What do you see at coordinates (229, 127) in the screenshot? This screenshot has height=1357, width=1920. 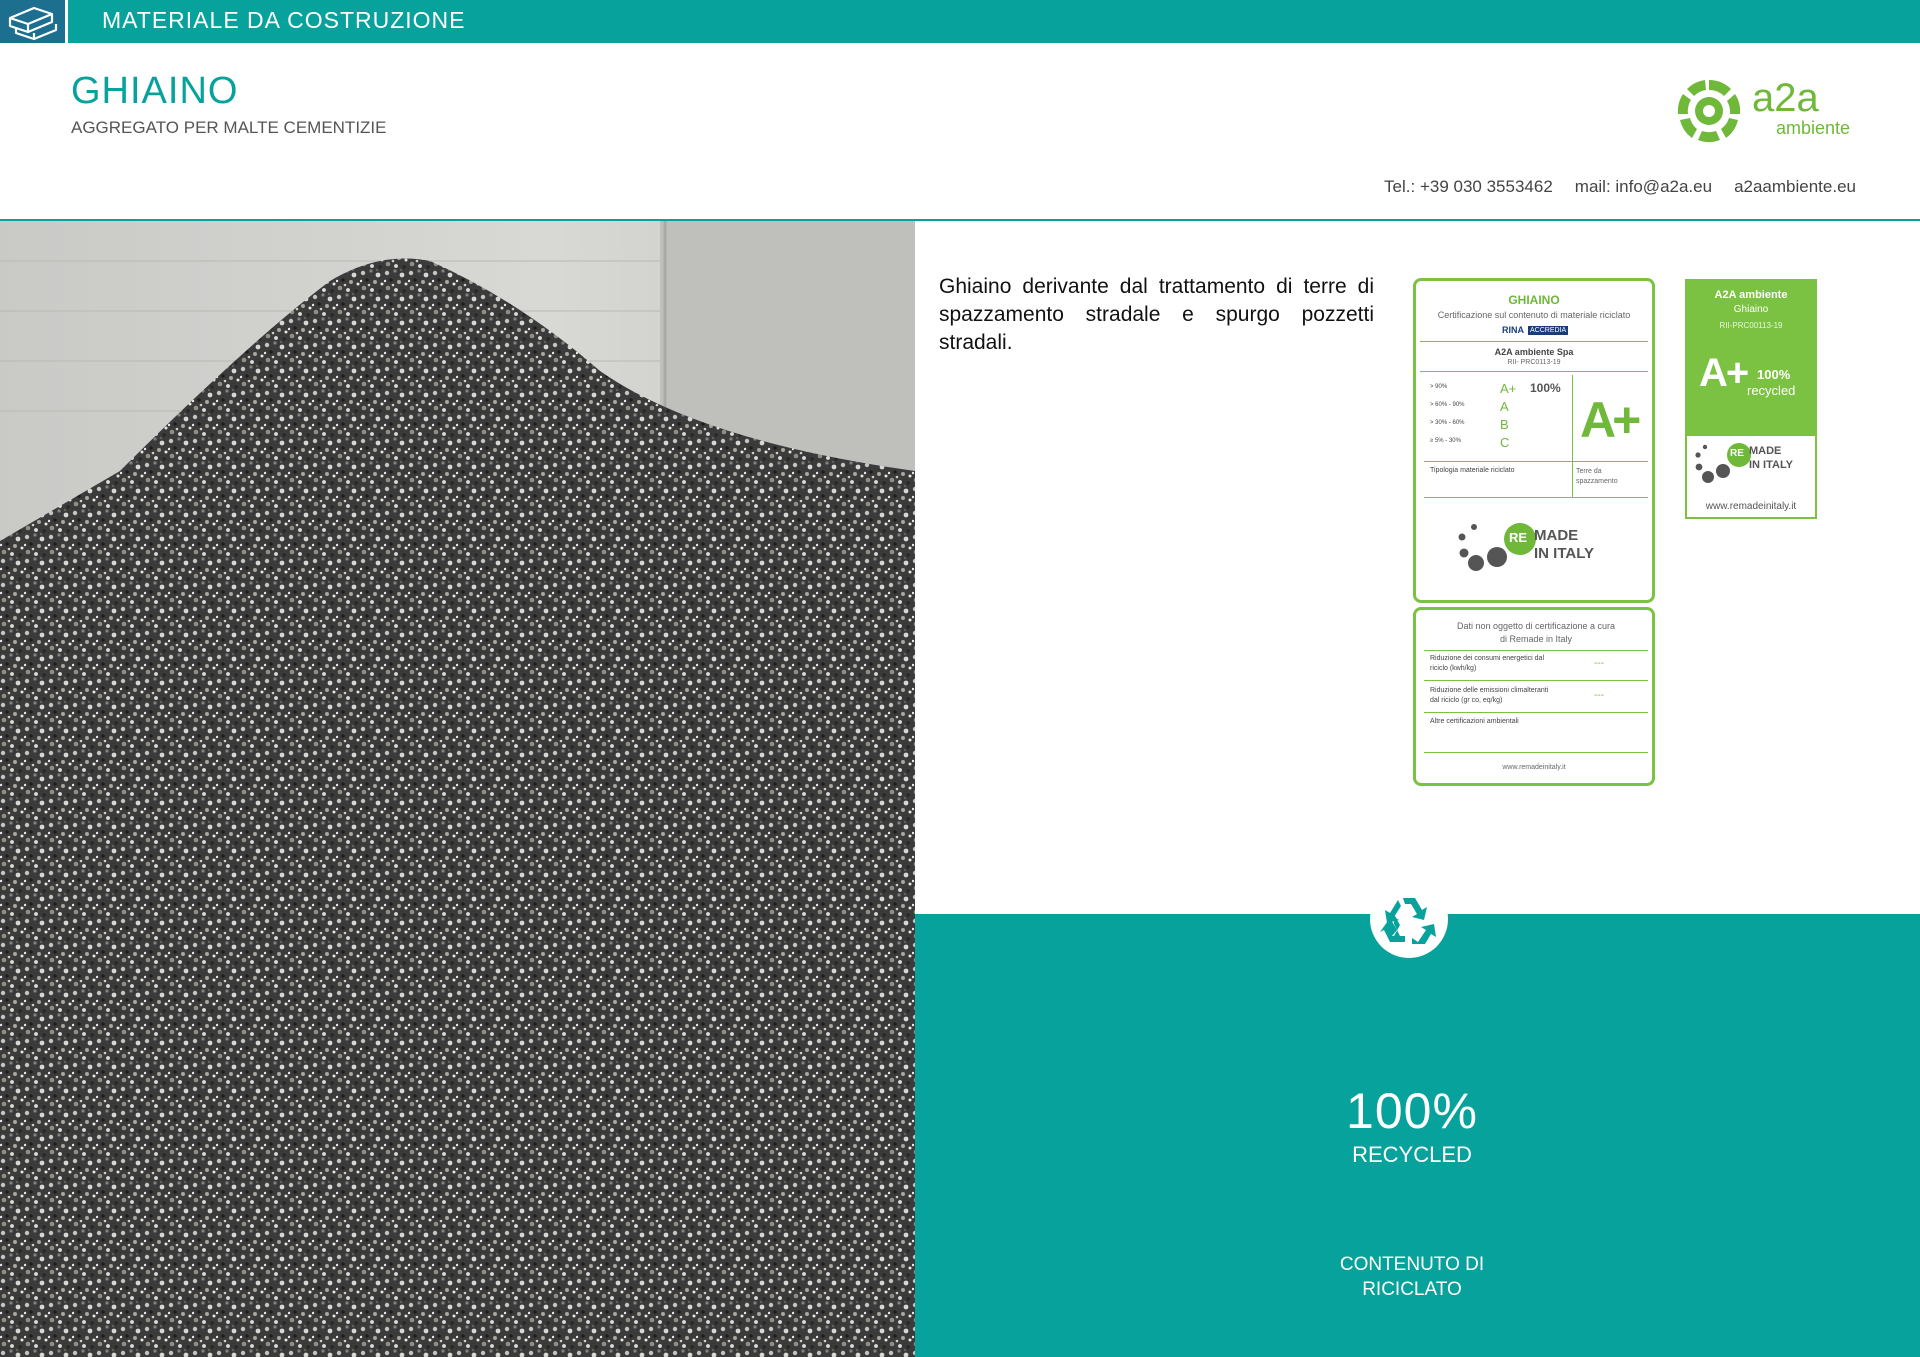 I see `page-subtitle: AGGREGATO PER MALTE CEMENTIZIE` at bounding box center [229, 127].